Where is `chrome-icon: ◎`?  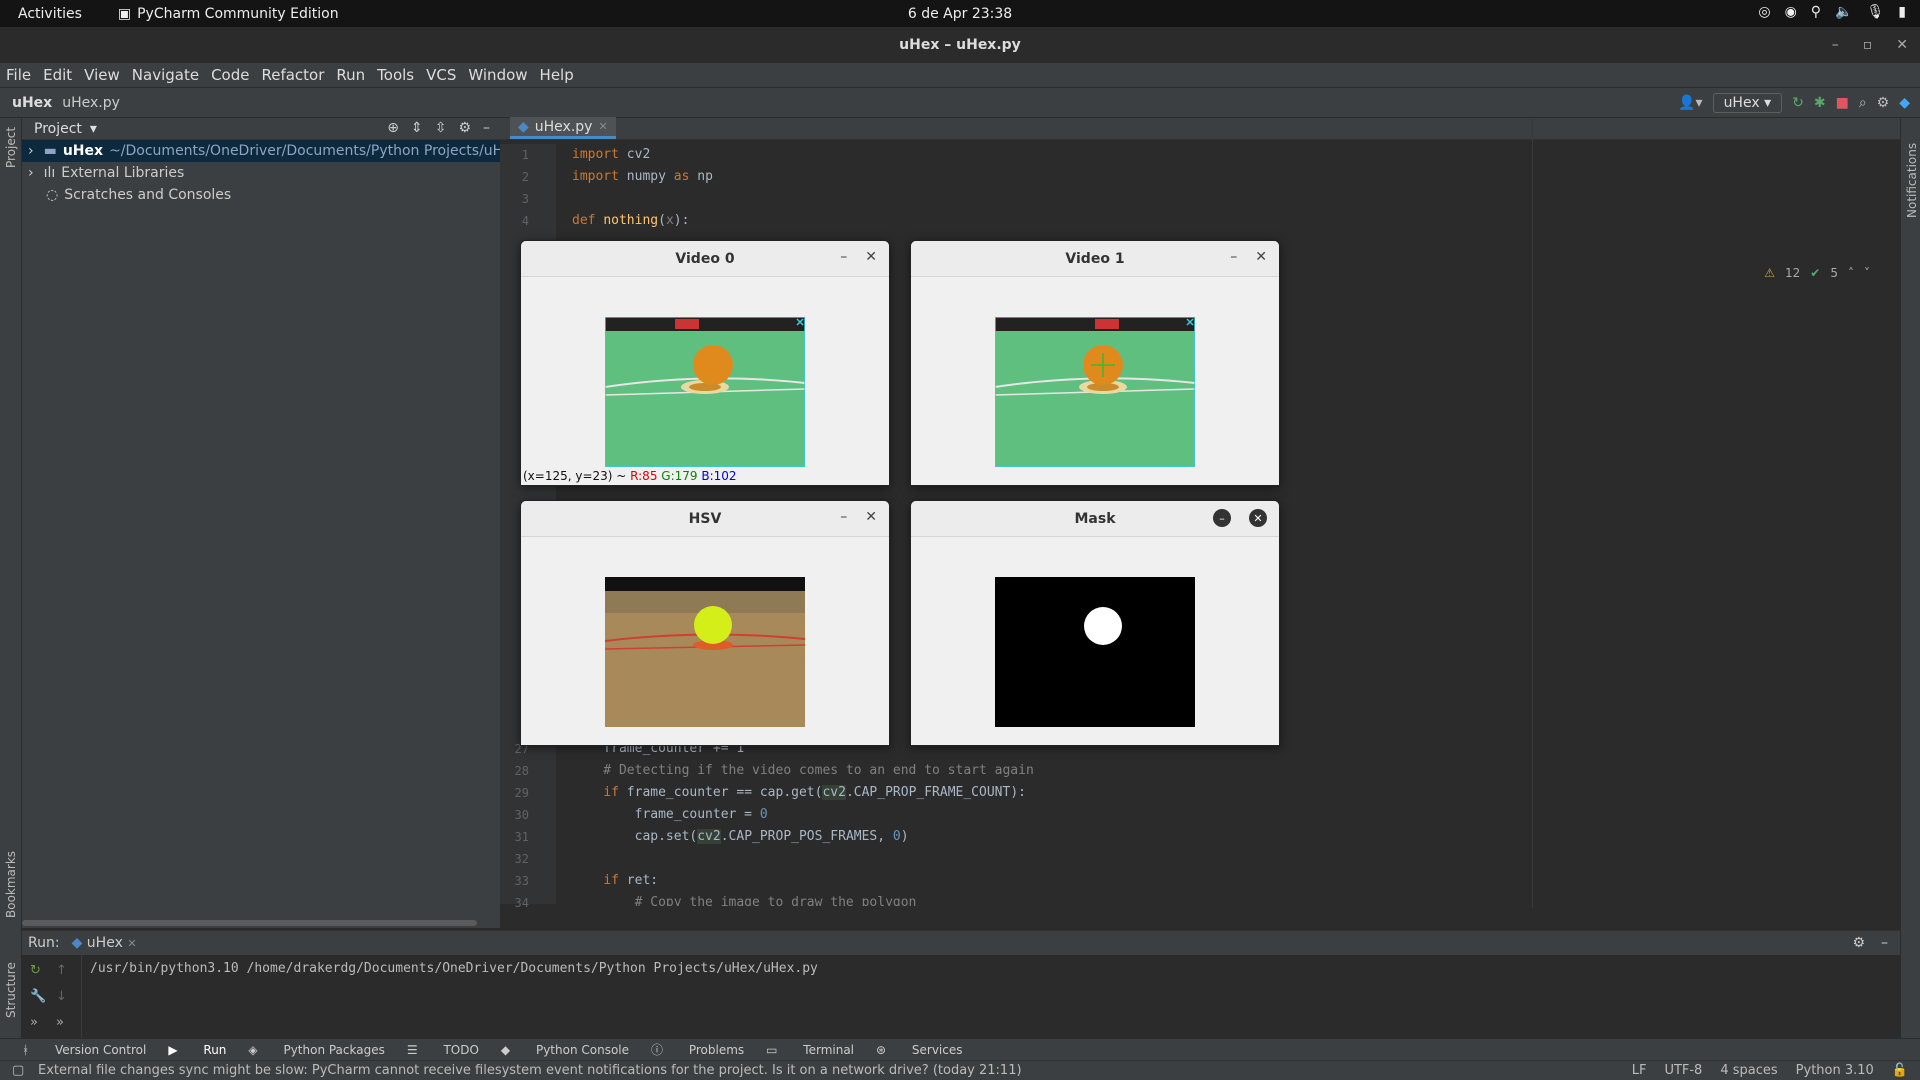
chrome-icon: ◎ is located at coordinates (1764, 12).